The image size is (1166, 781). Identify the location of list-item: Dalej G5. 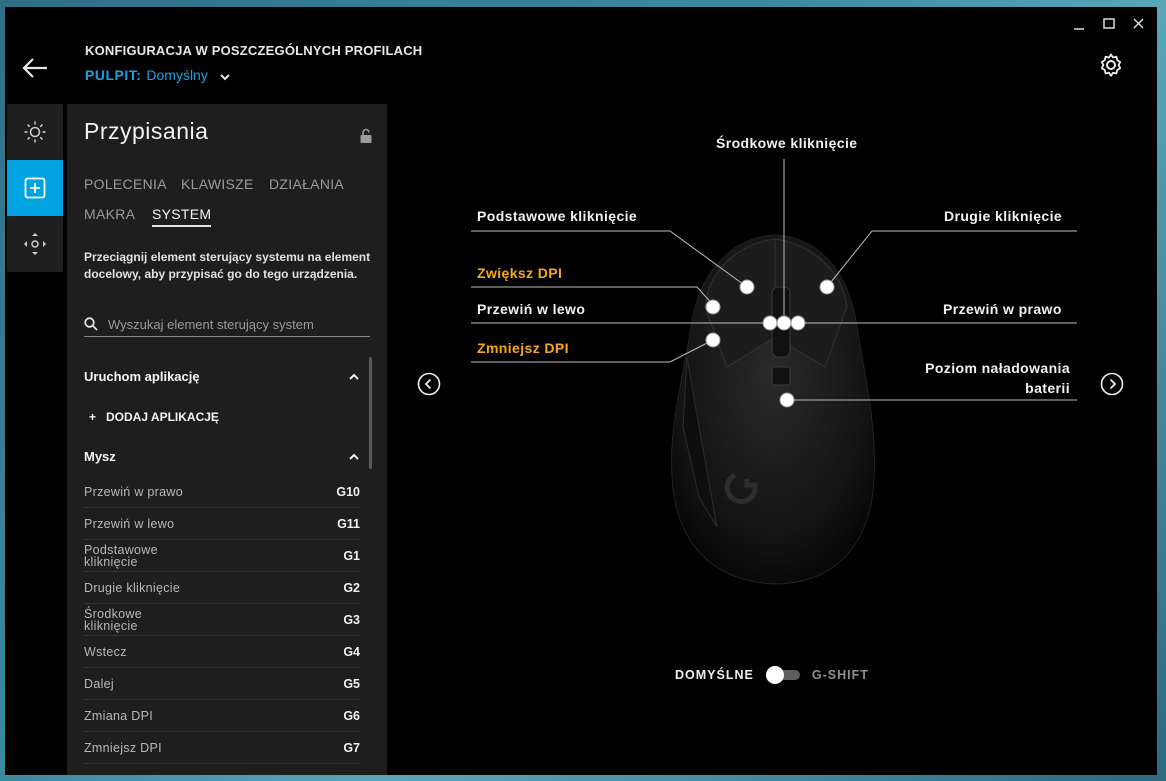
(222, 684).